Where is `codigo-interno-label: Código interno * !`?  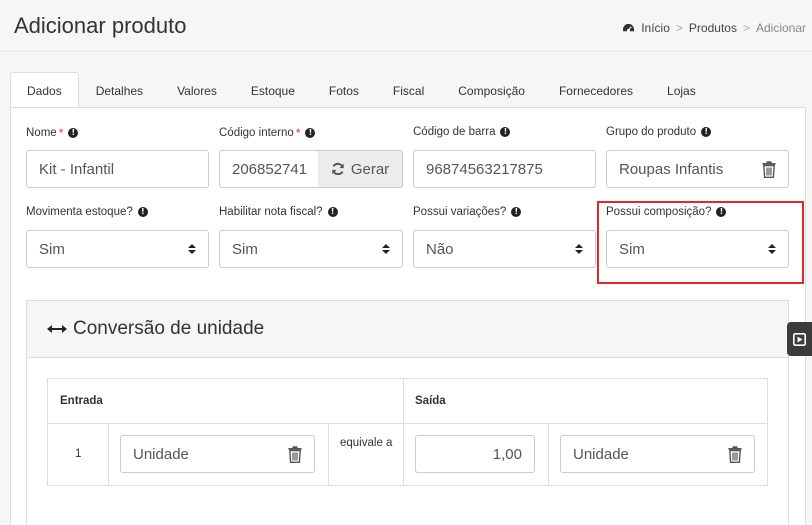
codigo-interno-label: Código interno * ! is located at coordinates (267, 133).